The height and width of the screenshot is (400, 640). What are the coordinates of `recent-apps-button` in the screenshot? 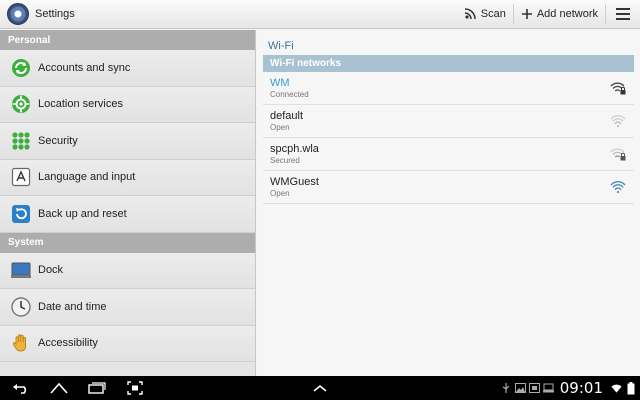 It's located at (97, 388).